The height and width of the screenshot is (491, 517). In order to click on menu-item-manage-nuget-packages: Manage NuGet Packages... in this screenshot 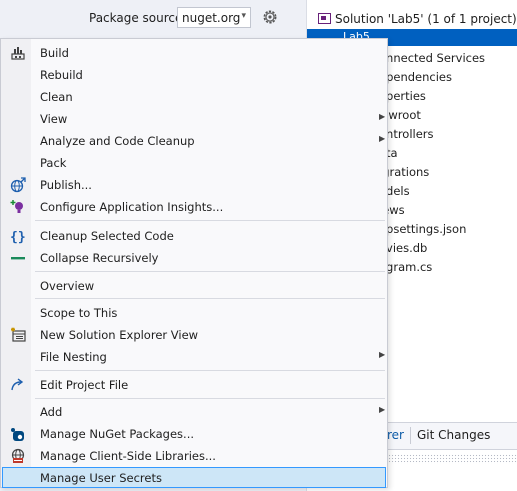, I will do `click(194, 433)`.